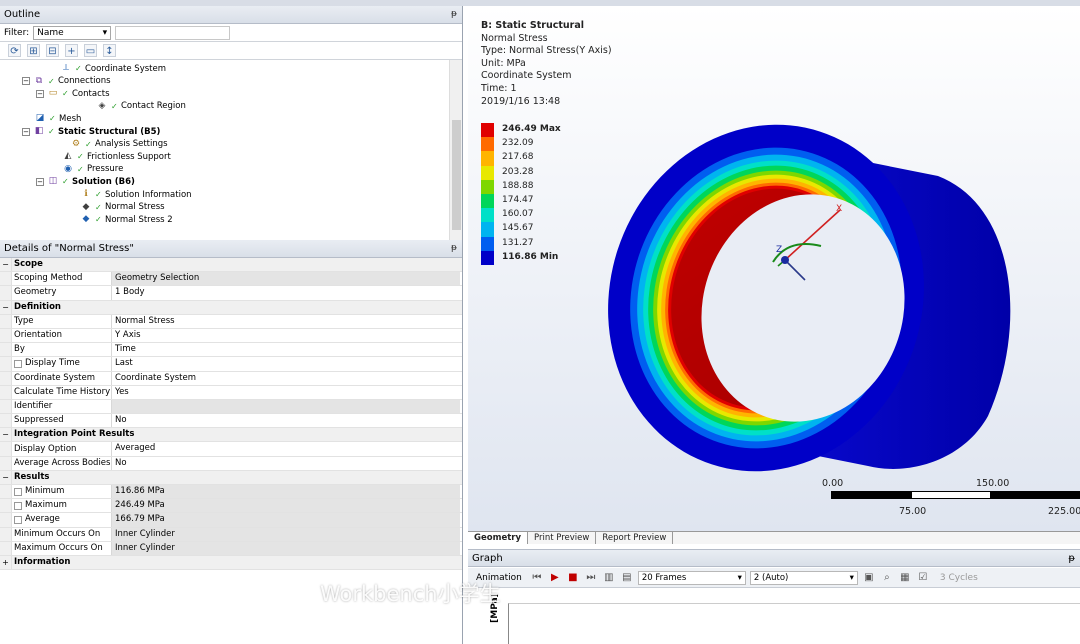  I want to click on tab-report-preview: Report Preview, so click(635, 538).